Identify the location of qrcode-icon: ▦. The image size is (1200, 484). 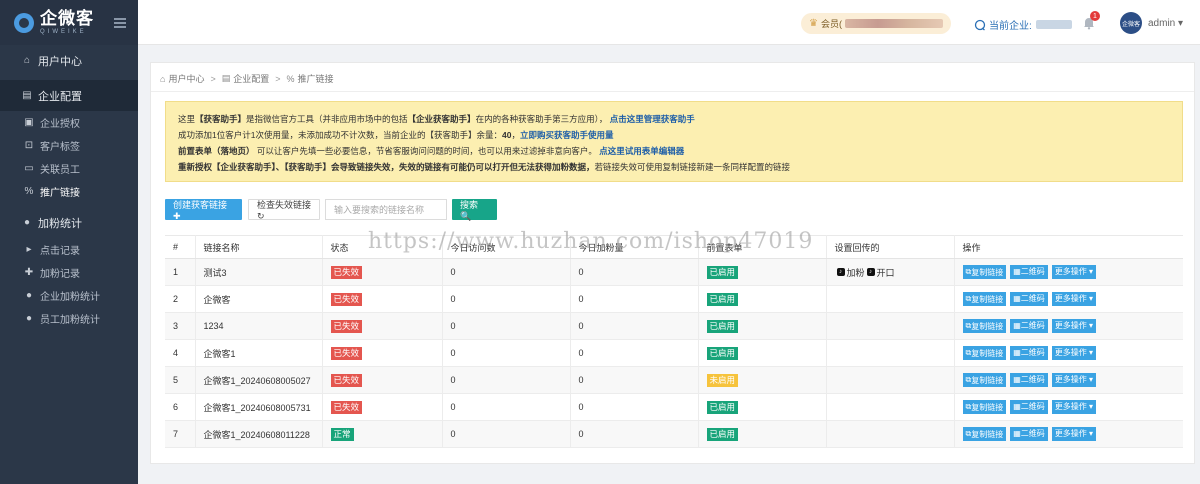
(1017, 353).